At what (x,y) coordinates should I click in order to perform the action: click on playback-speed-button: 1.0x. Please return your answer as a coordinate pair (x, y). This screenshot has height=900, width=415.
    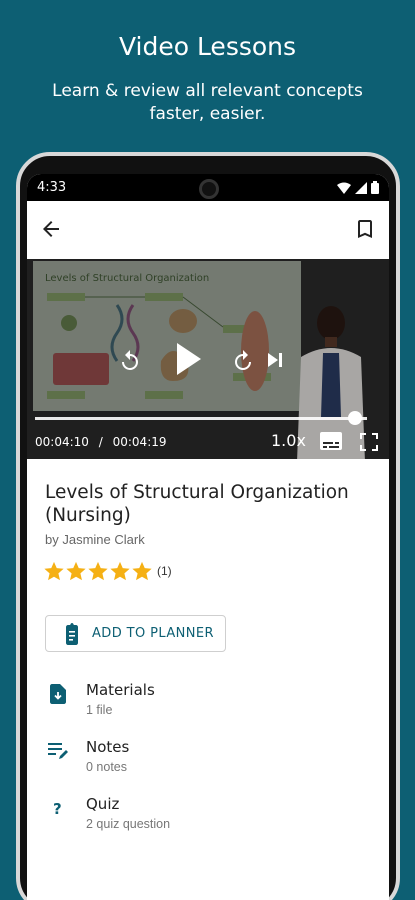
    Looking at the image, I should click on (288, 440).